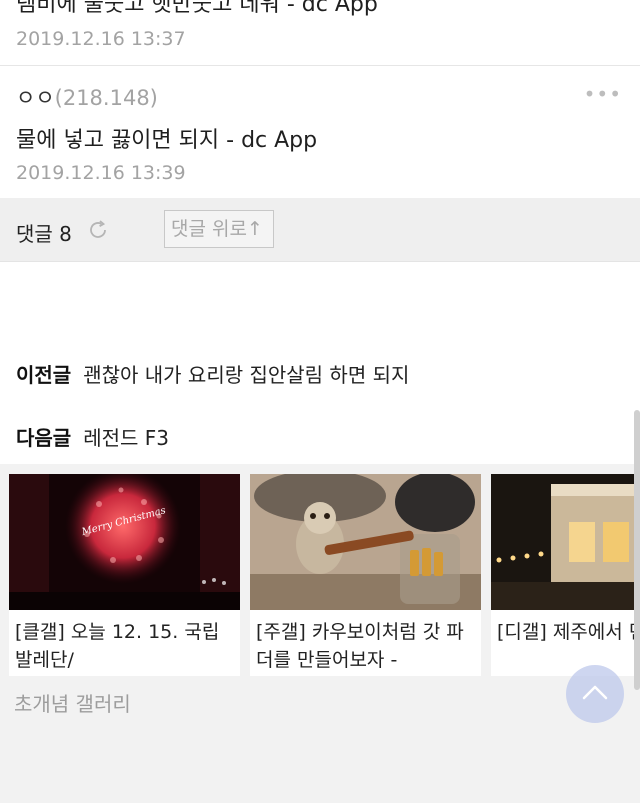  I want to click on related-post-card: [주갤] 카우보이처럼 갓 파더를 만들어보자 -, so click(365, 575).